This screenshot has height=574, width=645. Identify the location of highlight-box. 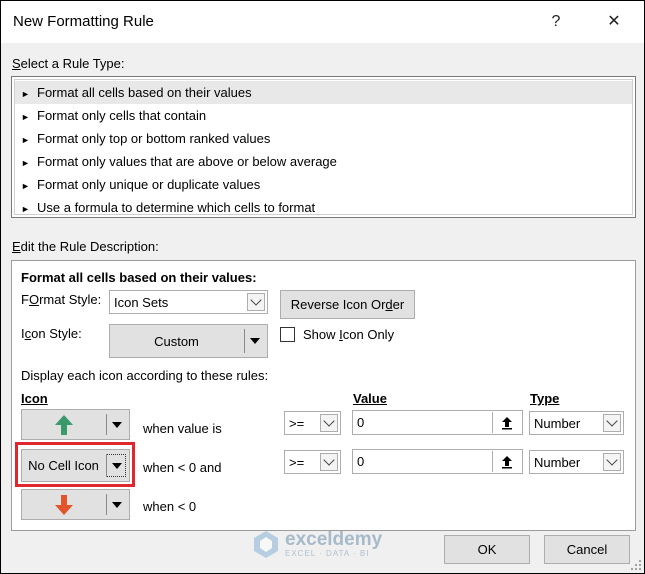
(75, 464).